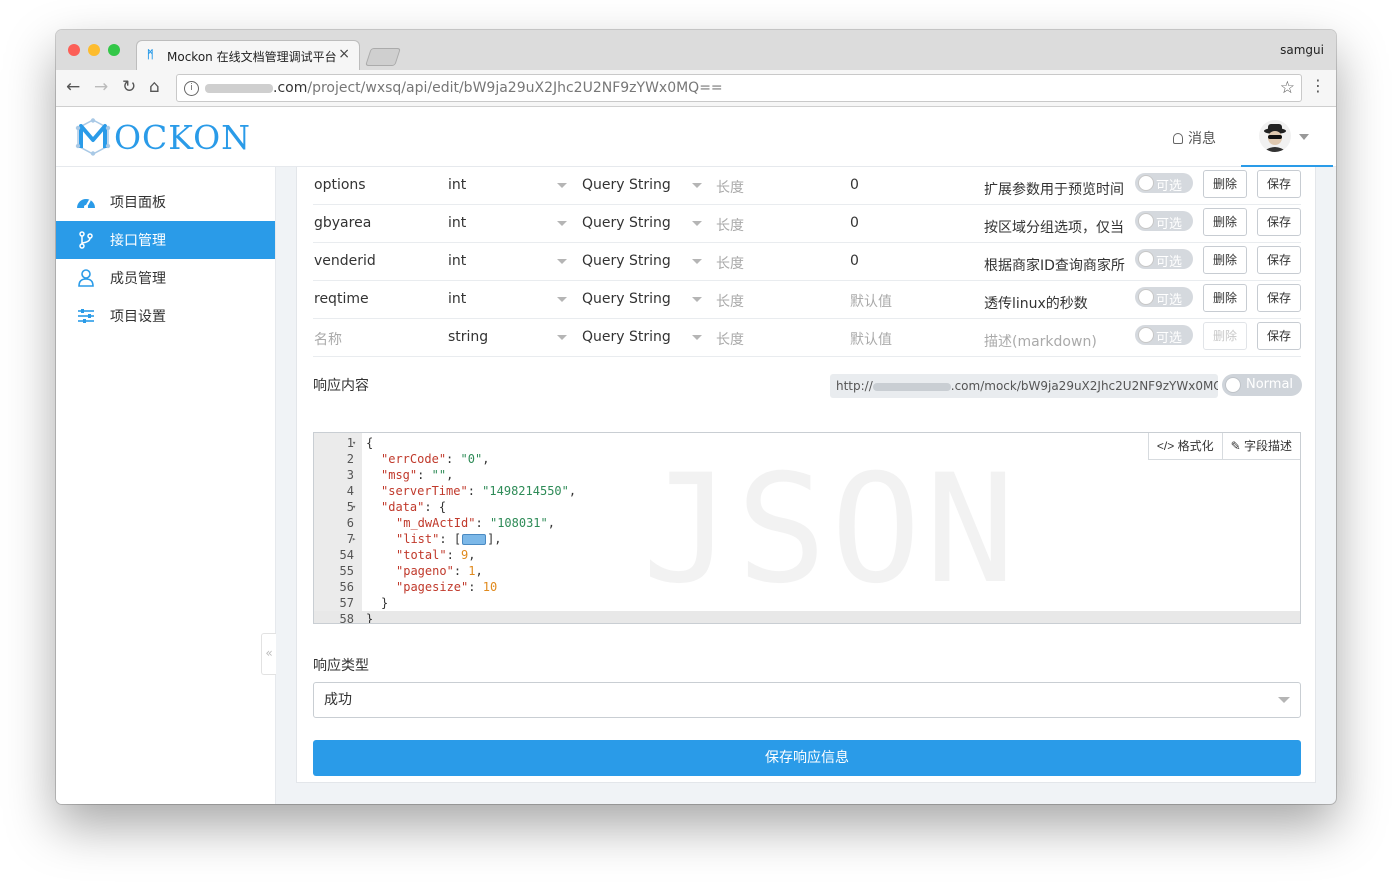 The width and height of the screenshot is (1392, 884). I want to click on response-content-label: 响应内容, so click(341, 386).